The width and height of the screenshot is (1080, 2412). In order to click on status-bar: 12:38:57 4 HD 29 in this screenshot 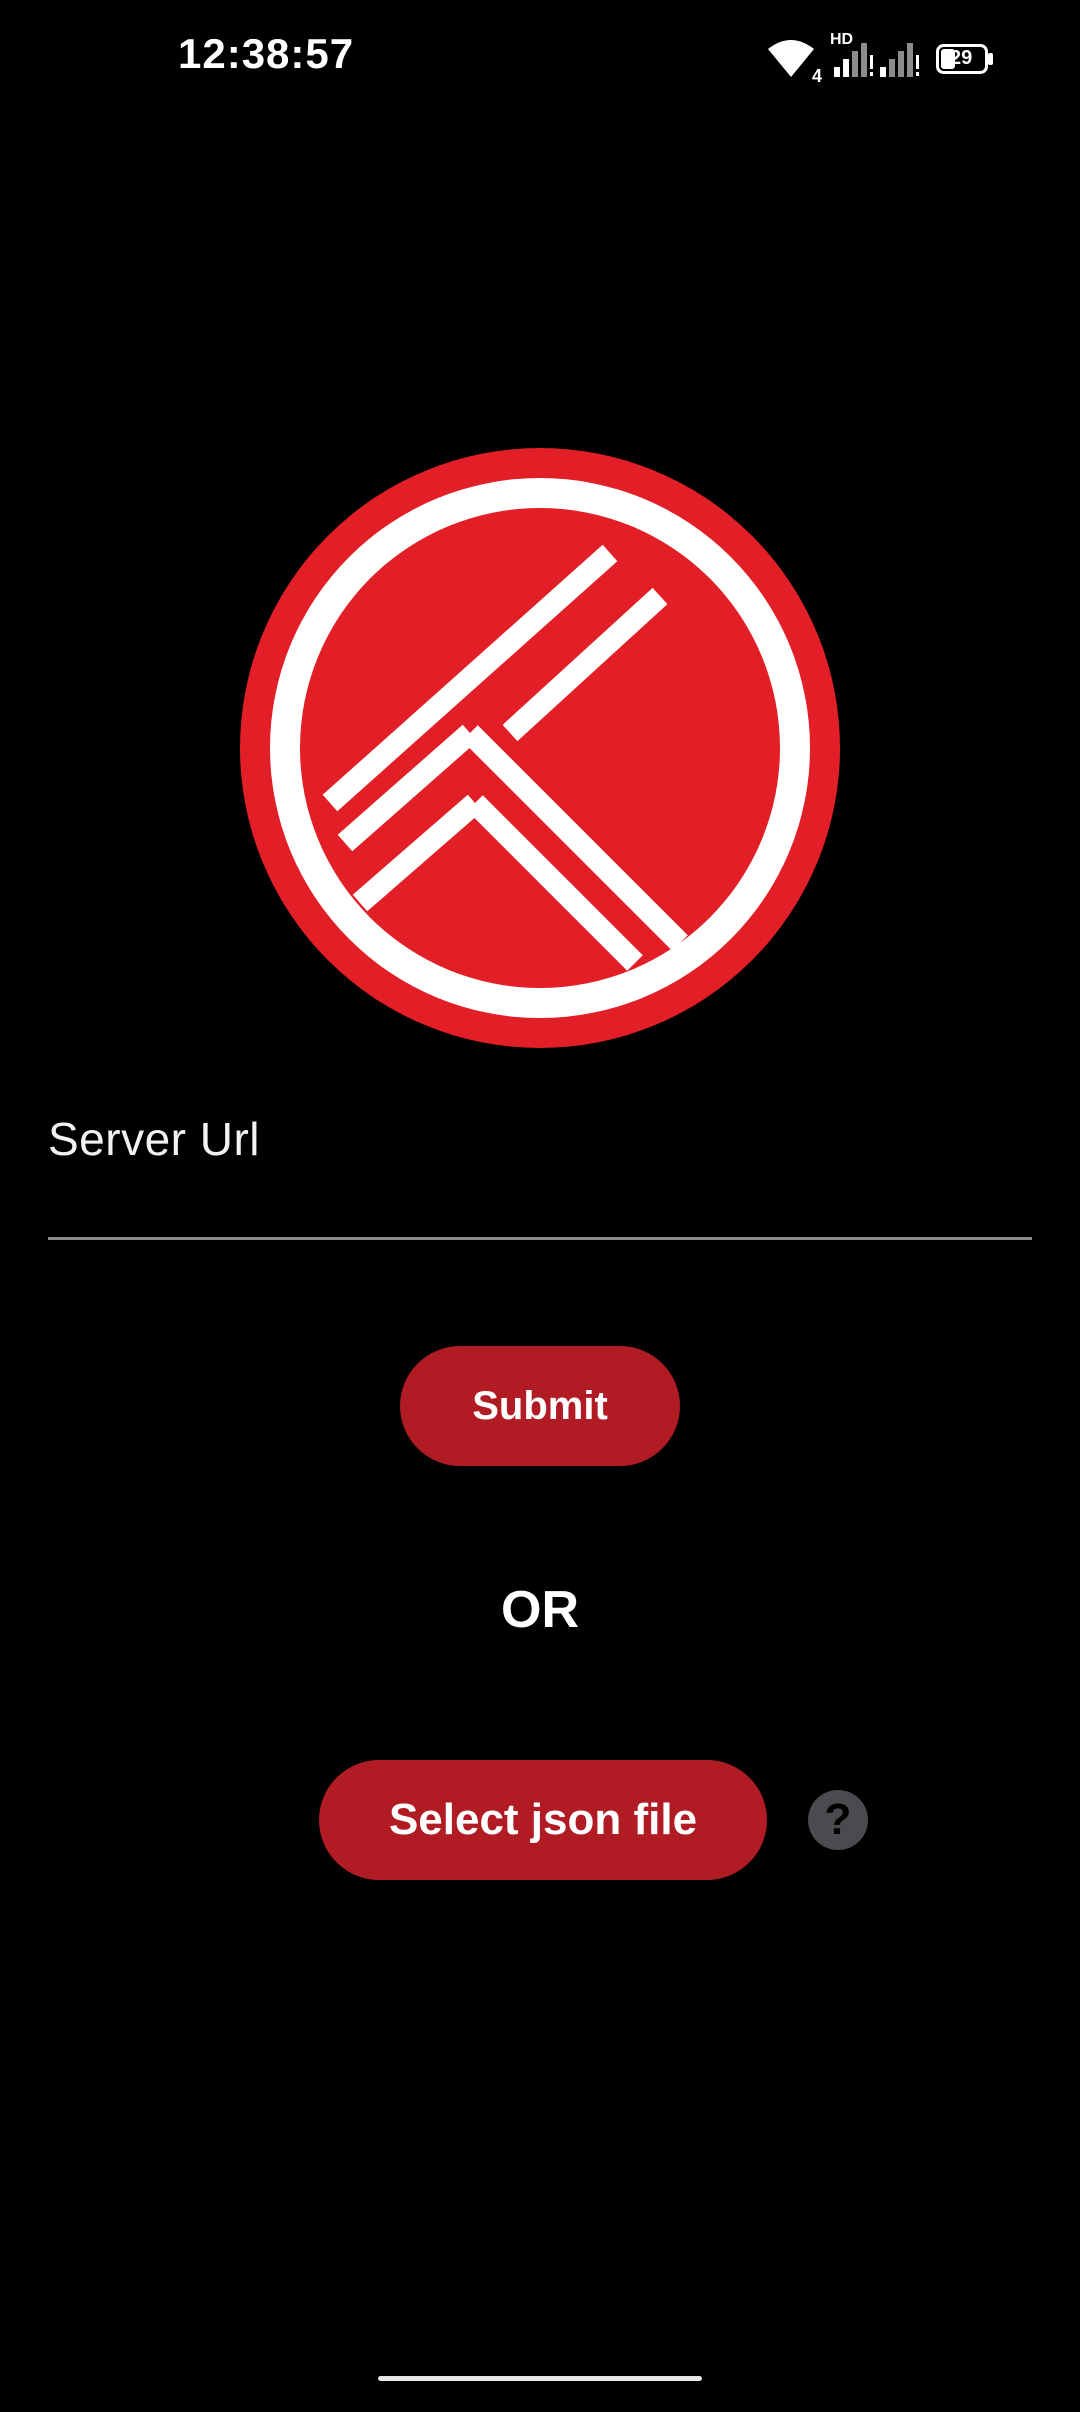, I will do `click(540, 60)`.